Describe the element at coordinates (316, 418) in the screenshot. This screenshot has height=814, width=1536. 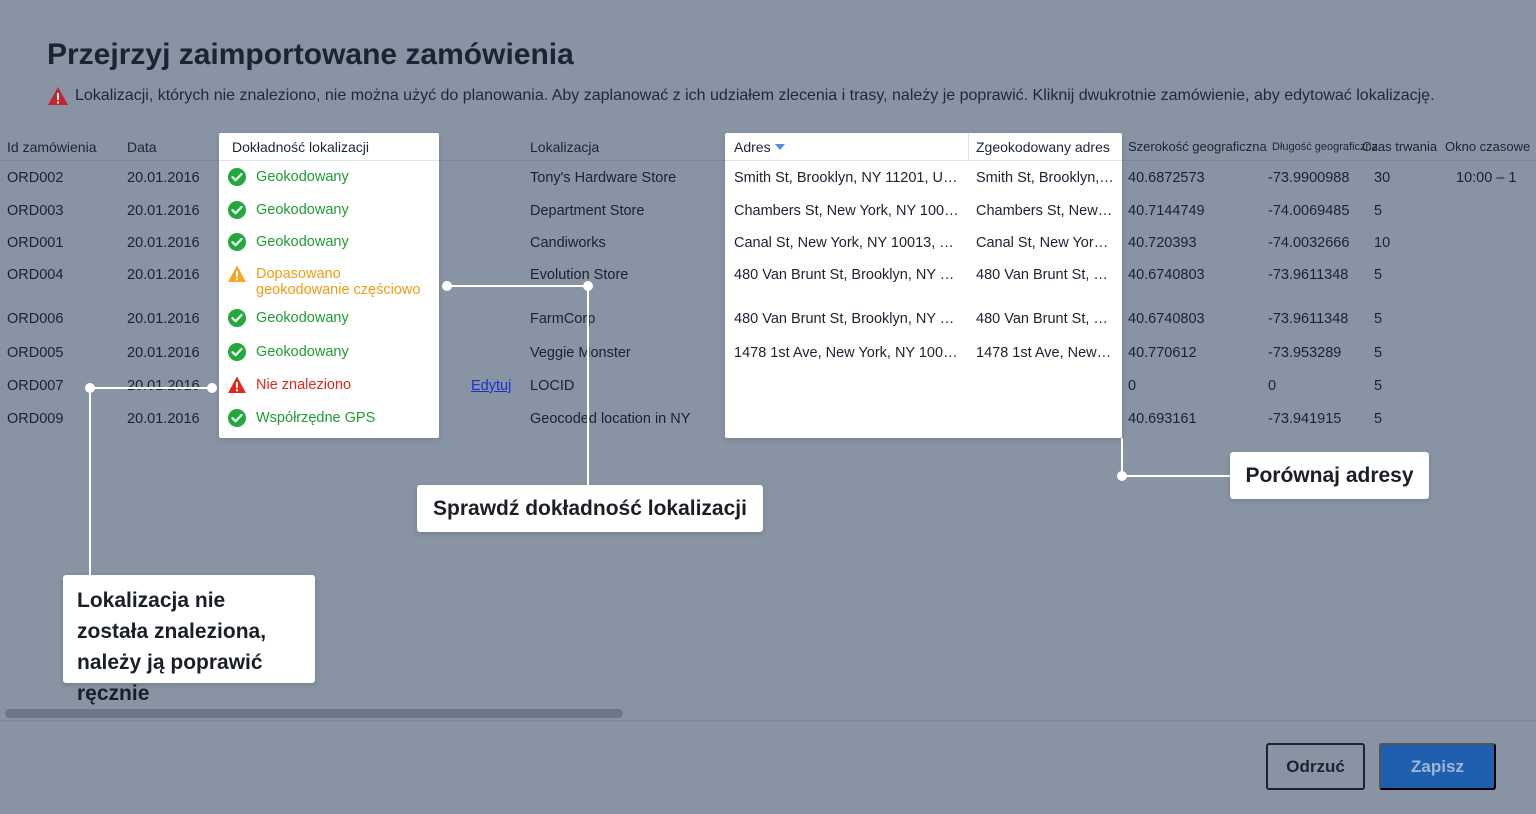
I see `accuracy-status-text: Współrzędne GPS` at that location.